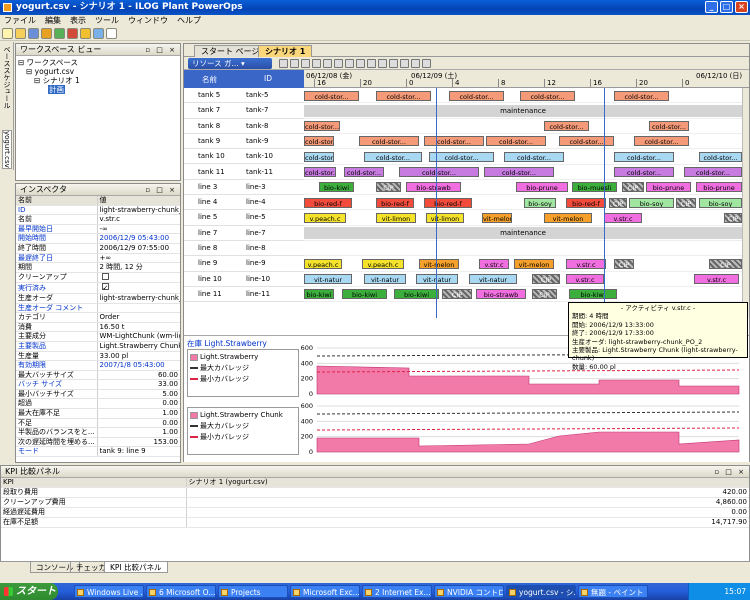  Describe the element at coordinates (244, 157) in the screenshot. I see `resource-row: tank 10 tank-10` at that location.